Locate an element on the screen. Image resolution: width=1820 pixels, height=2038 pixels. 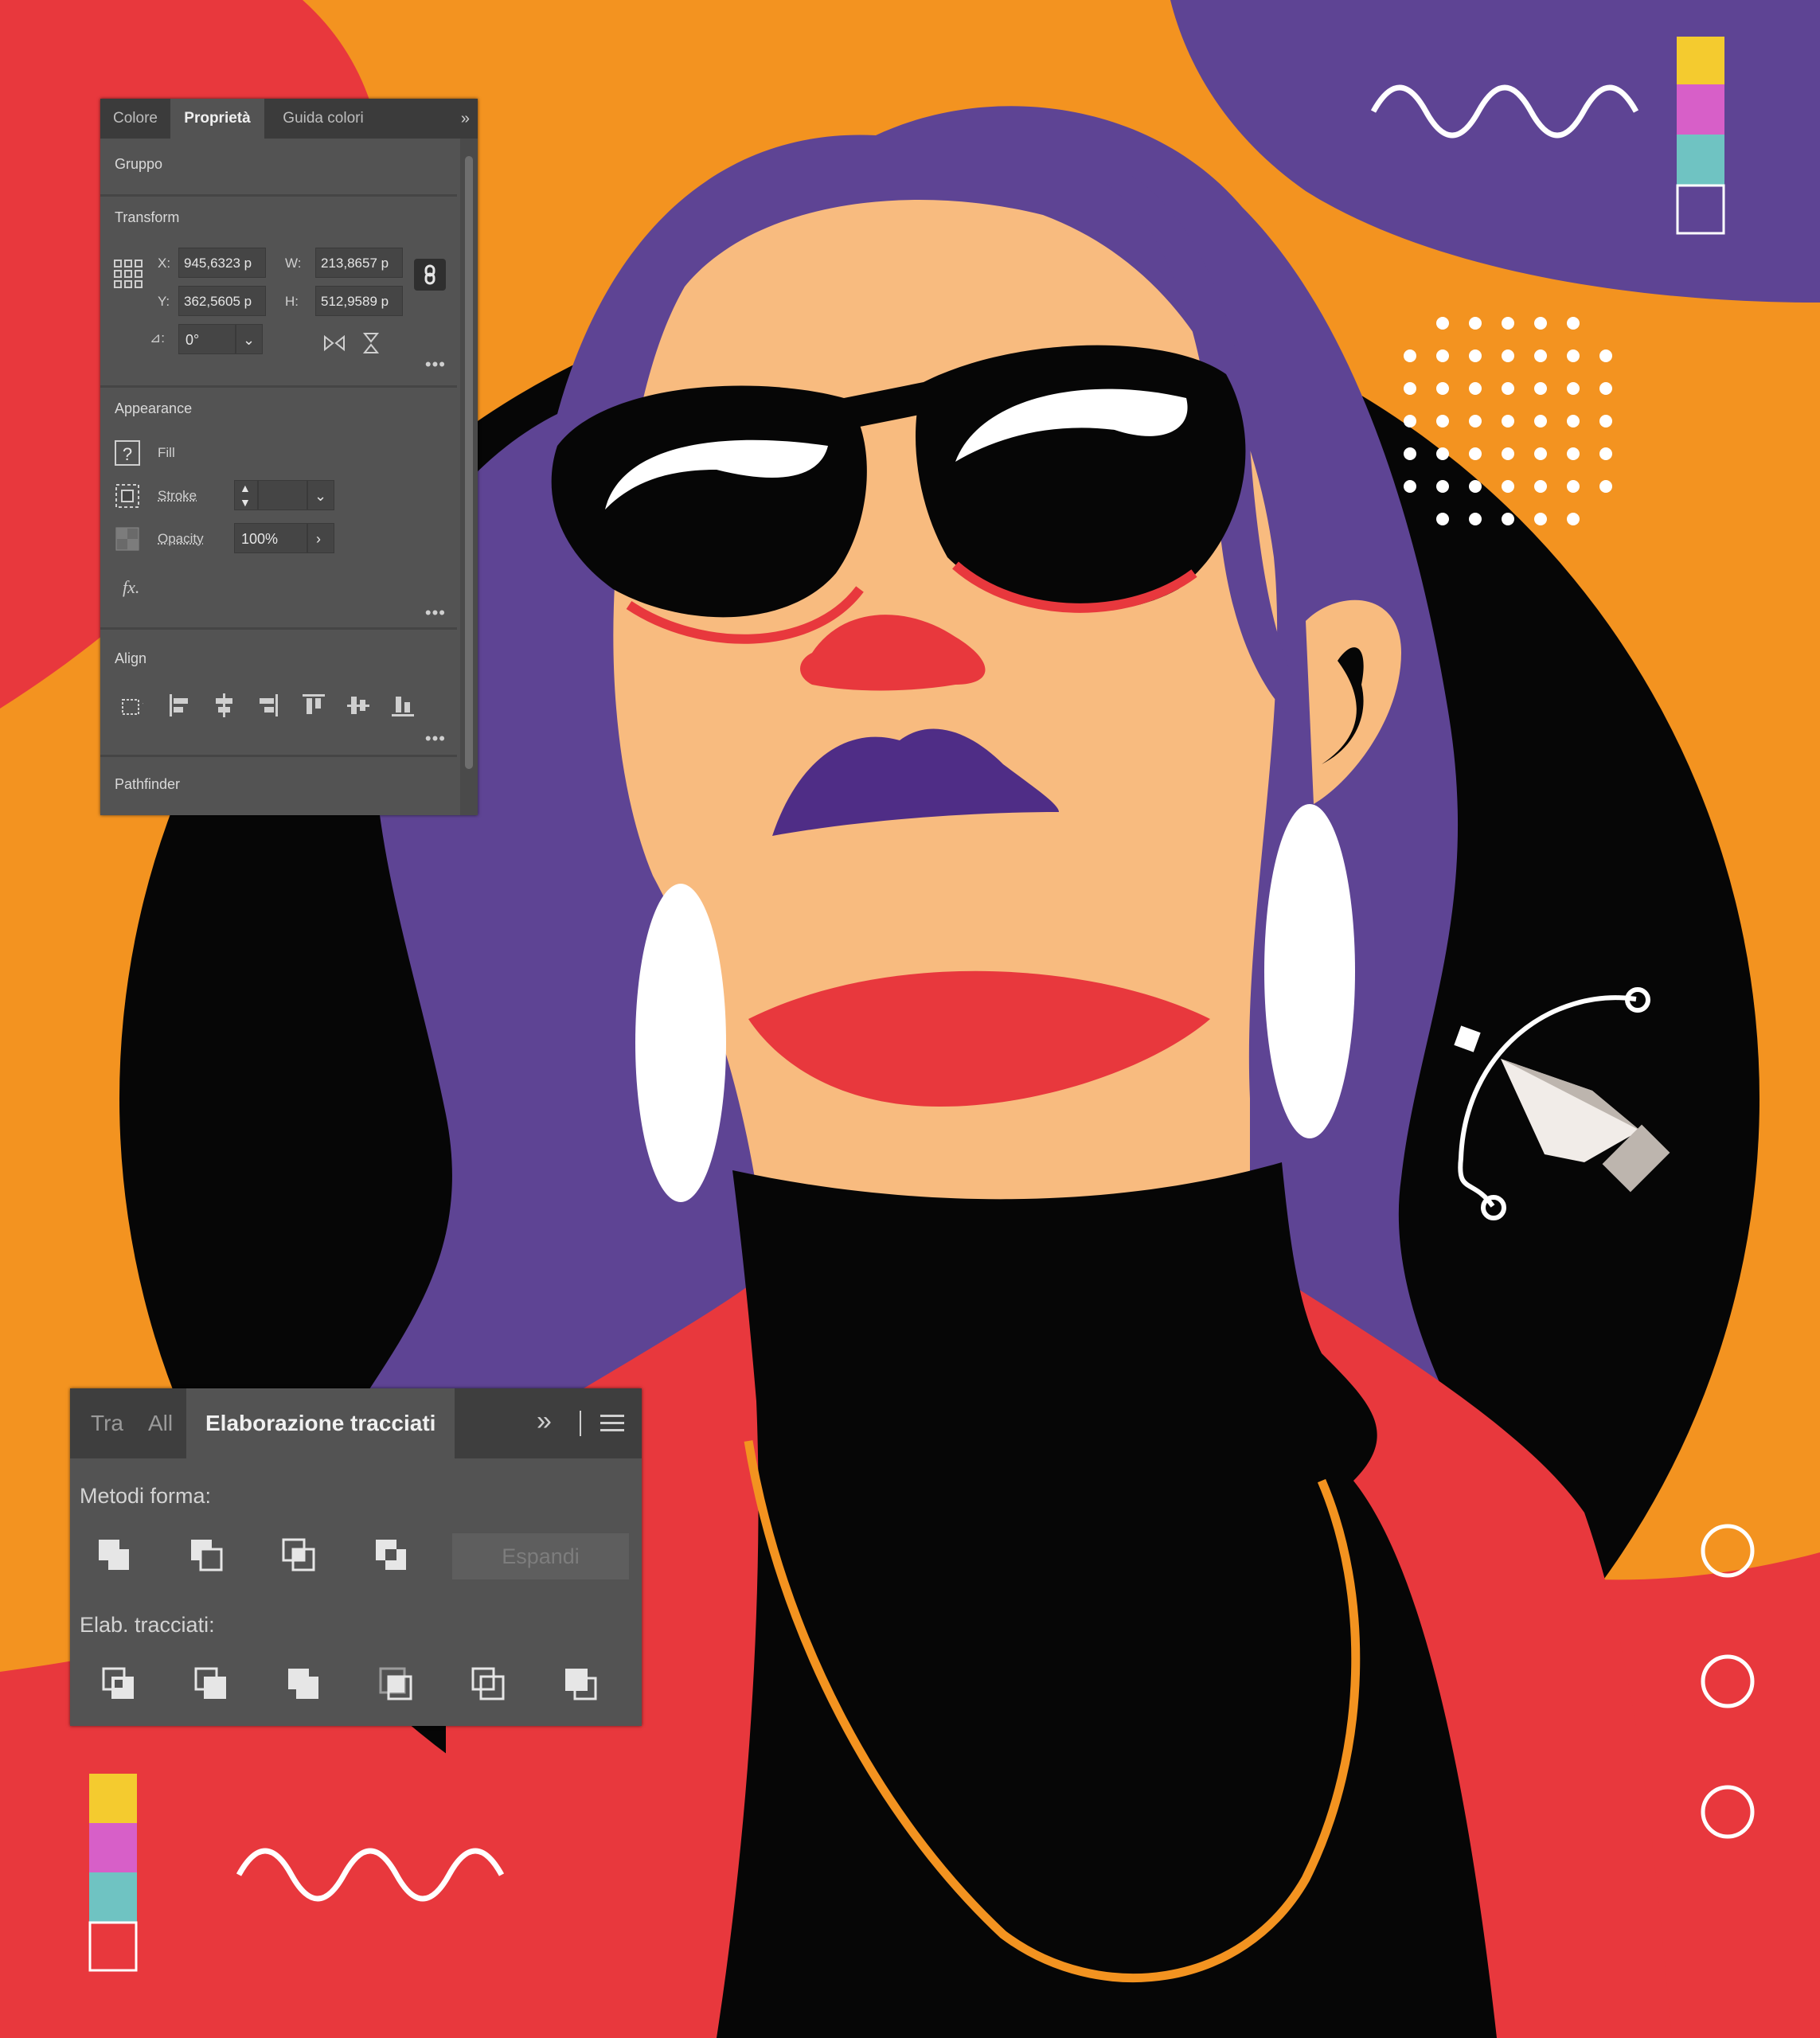
align-top-icon is located at coordinates (313, 706).